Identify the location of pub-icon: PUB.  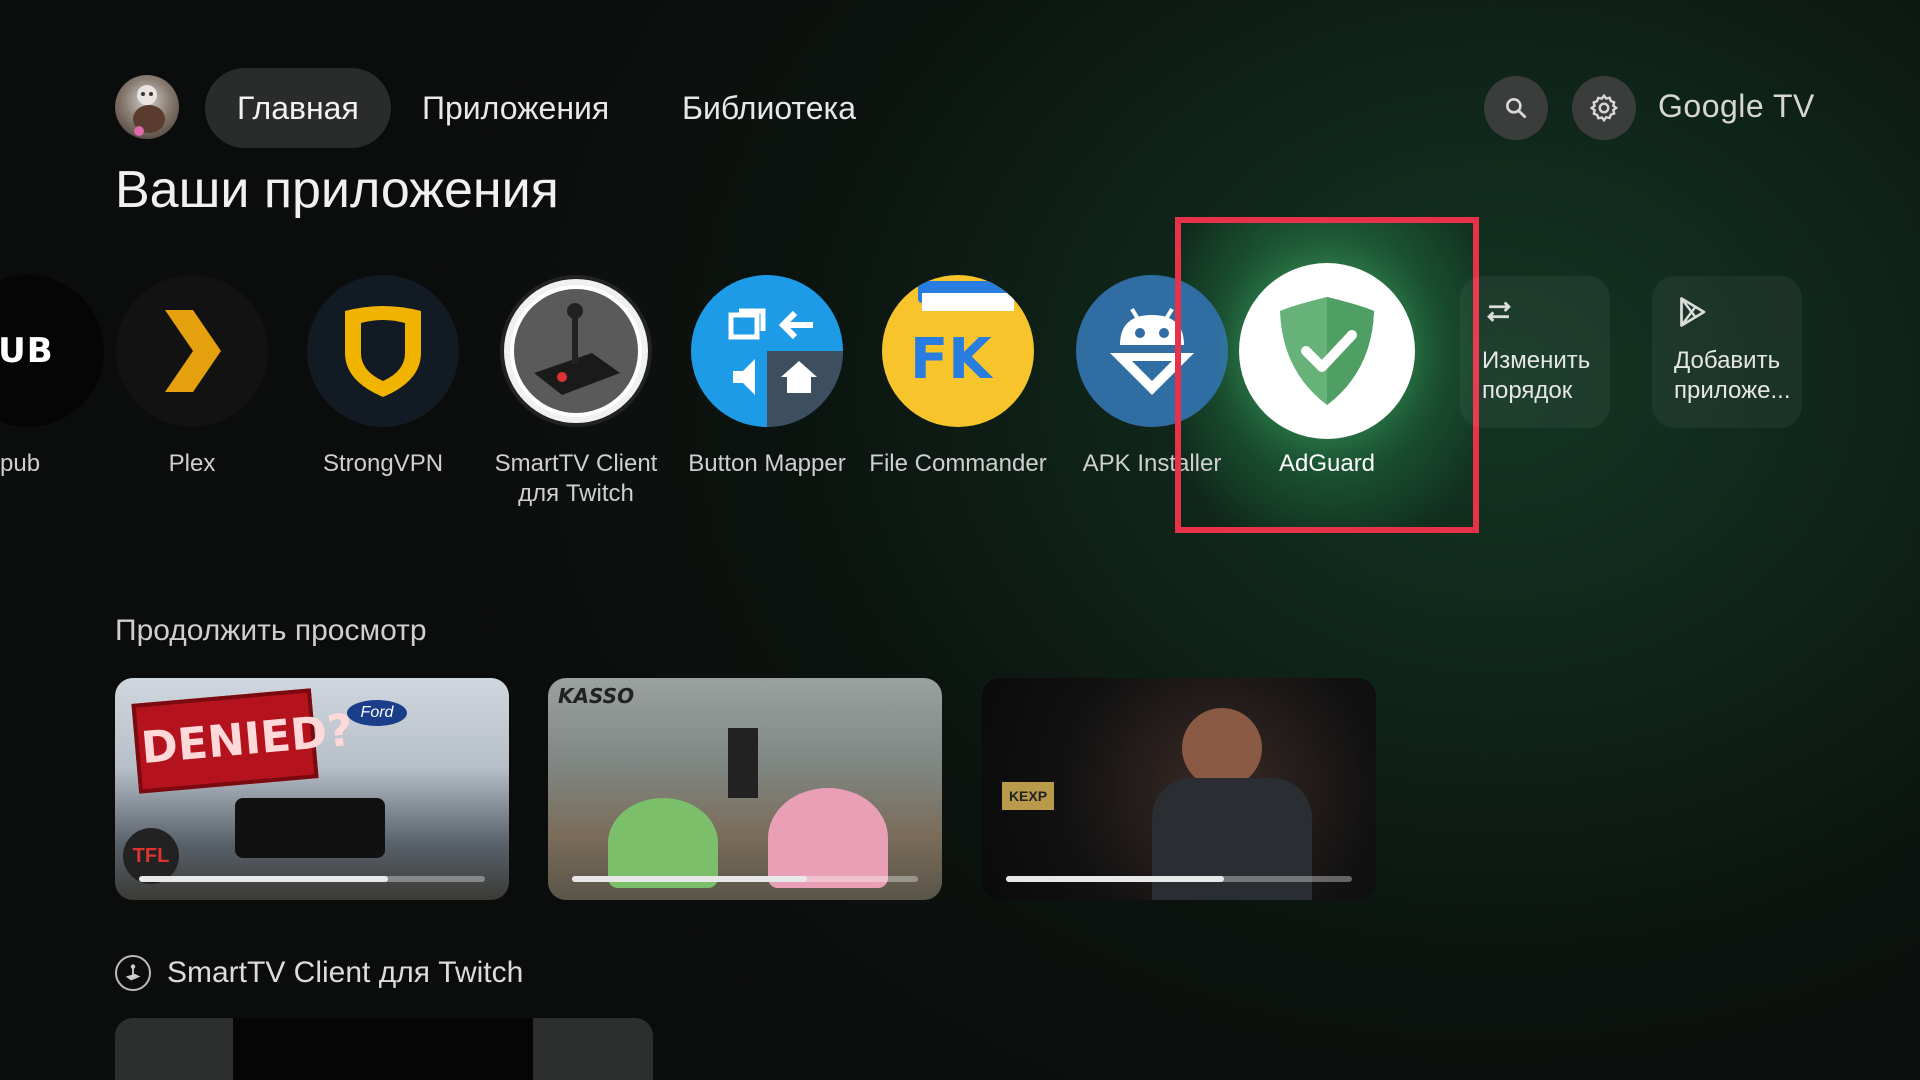
(52, 351).